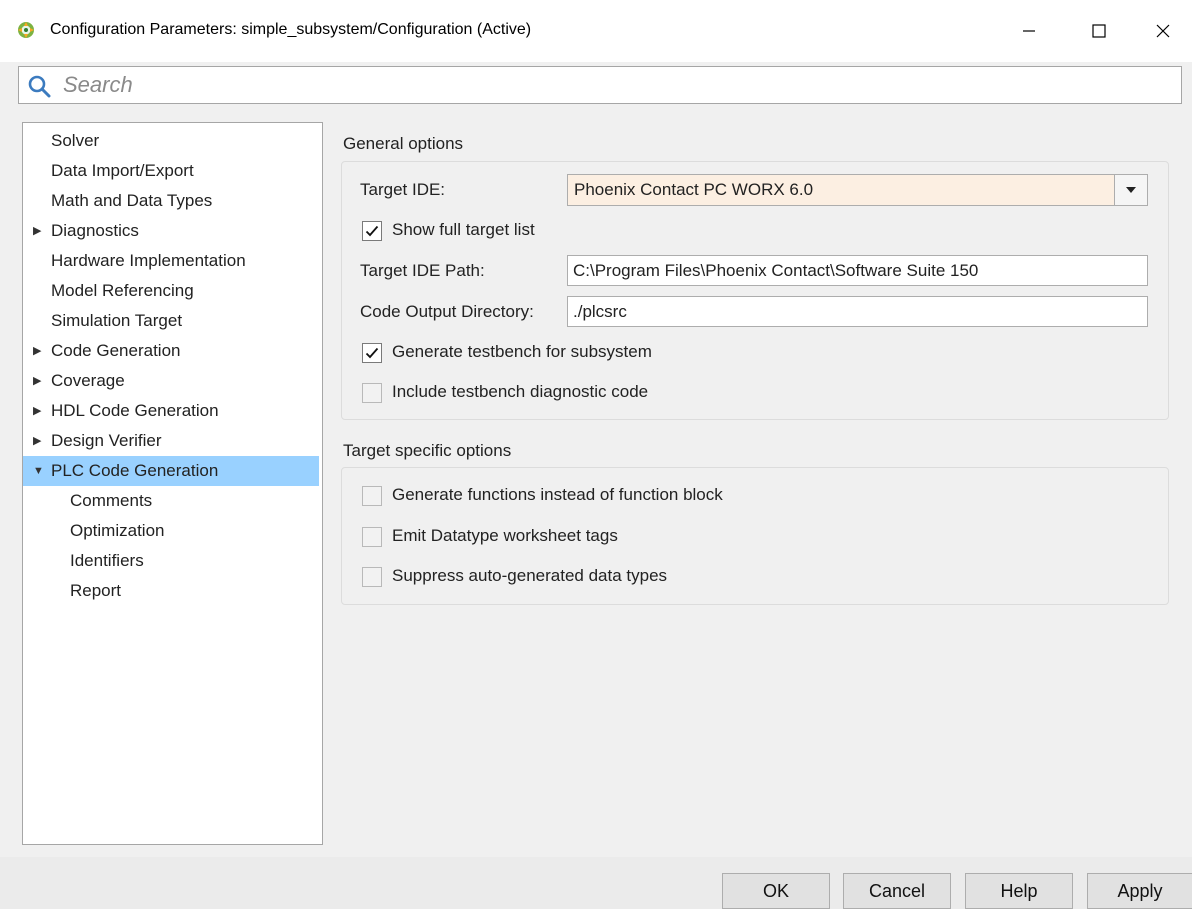  Describe the element at coordinates (505, 535) in the screenshot. I see `emit-datatype-worksheet-tags-label: Emit Datatype worksheet tags` at that location.